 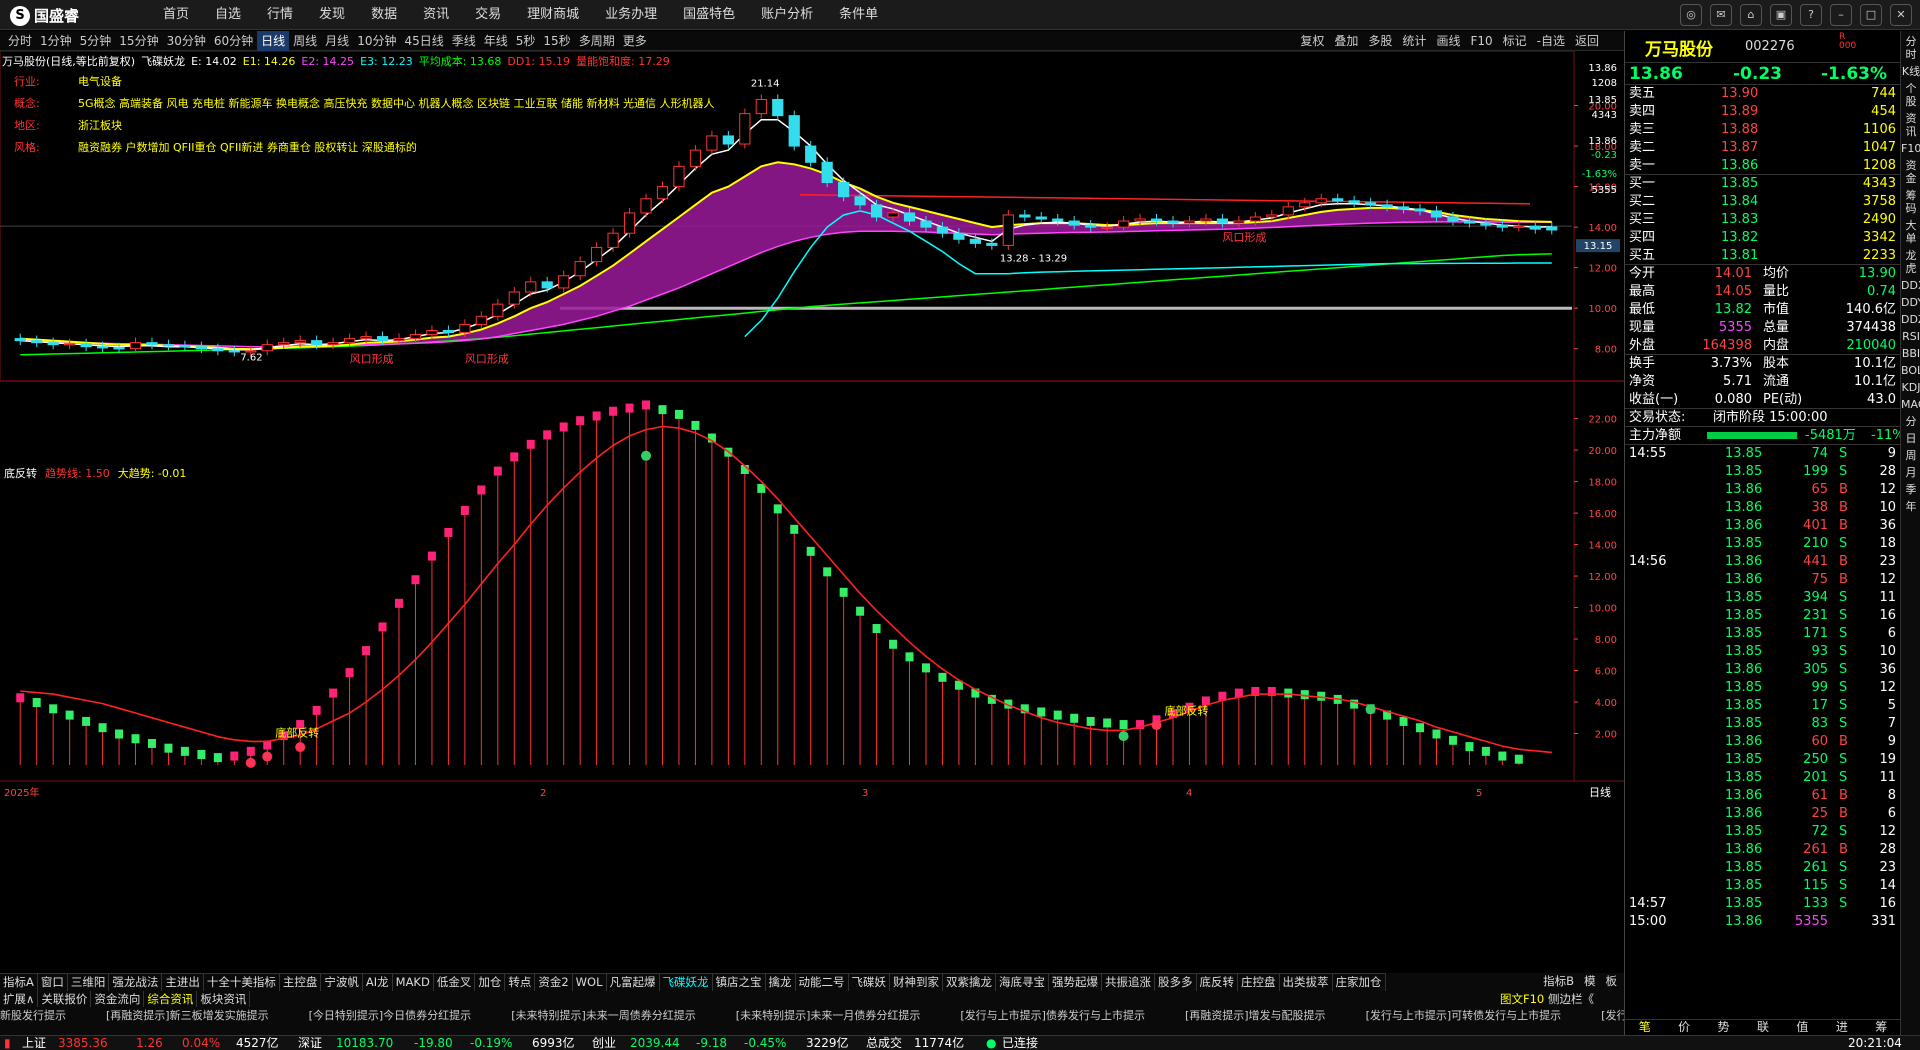 I want to click on menu-item-6: 交易, so click(x=488, y=15).